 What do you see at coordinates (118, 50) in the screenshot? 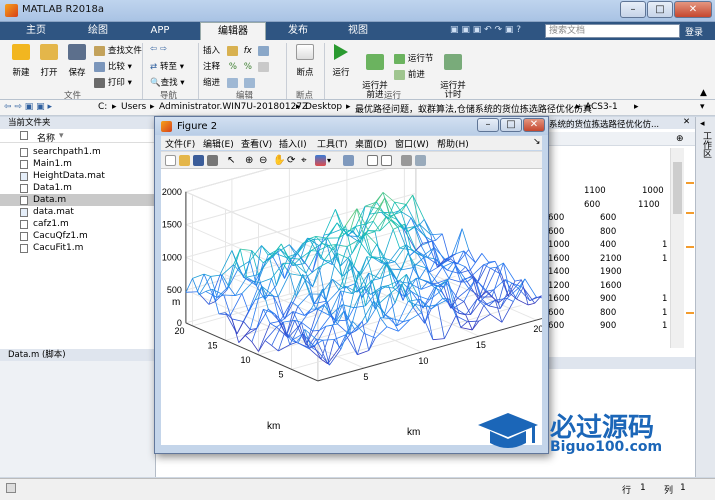
I see `find-files-button: 查找文件` at bounding box center [118, 50].